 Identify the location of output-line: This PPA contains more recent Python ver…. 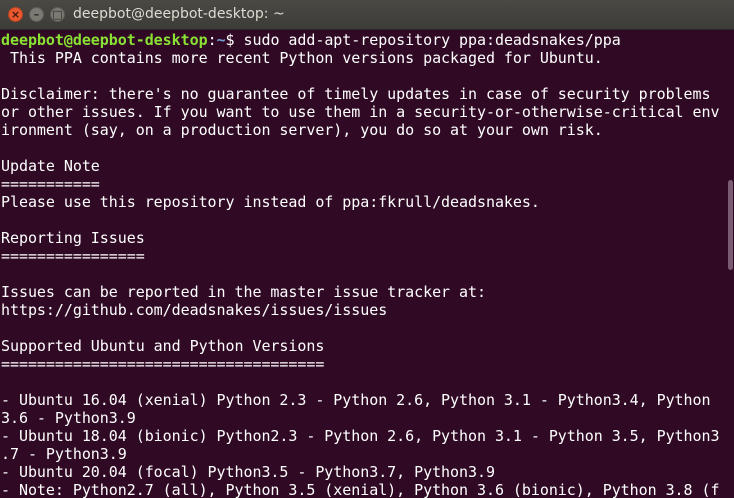
(302, 58).